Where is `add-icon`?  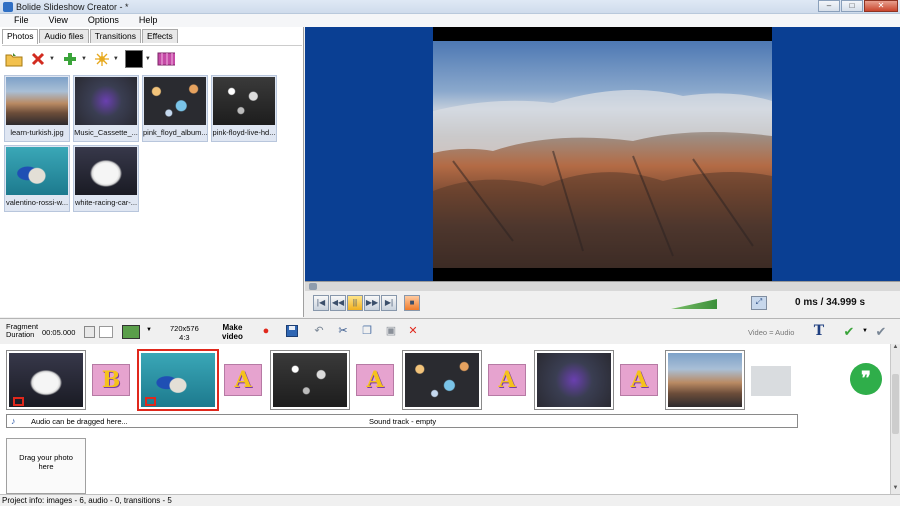
add-icon is located at coordinates (70, 59).